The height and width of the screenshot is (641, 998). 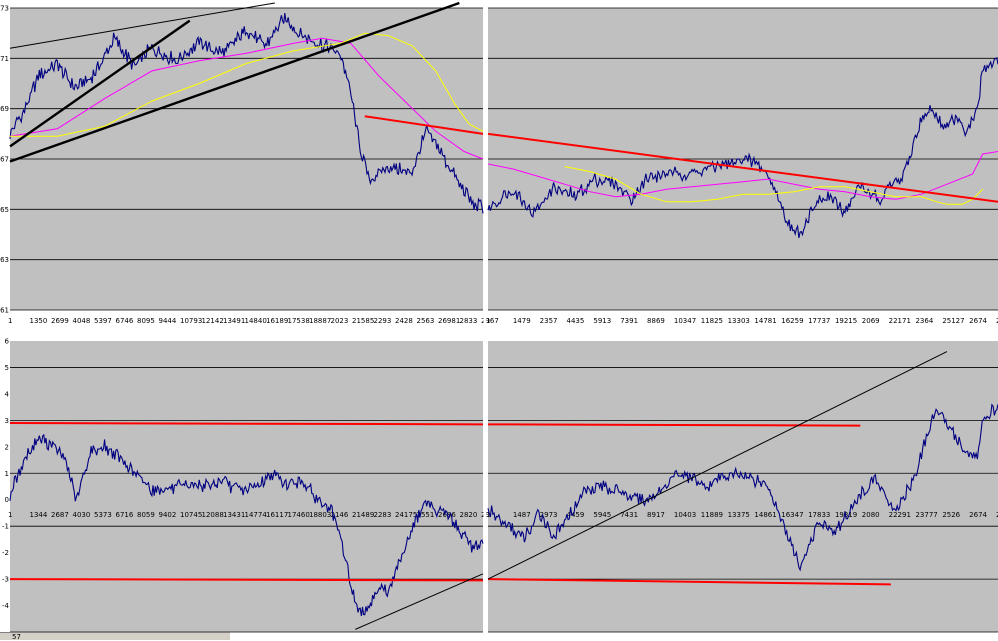 What do you see at coordinates (522, 515) in the screenshot?
I see `x-tick-label: 1487` at bounding box center [522, 515].